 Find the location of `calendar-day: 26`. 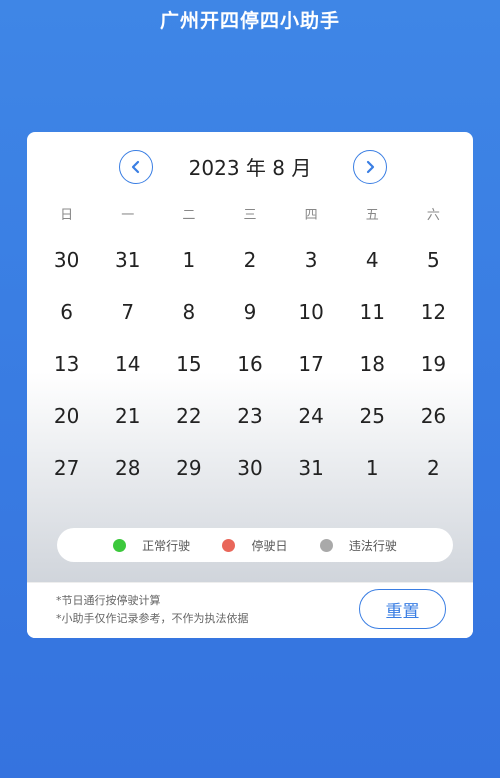

calendar-day: 26 is located at coordinates (433, 416).